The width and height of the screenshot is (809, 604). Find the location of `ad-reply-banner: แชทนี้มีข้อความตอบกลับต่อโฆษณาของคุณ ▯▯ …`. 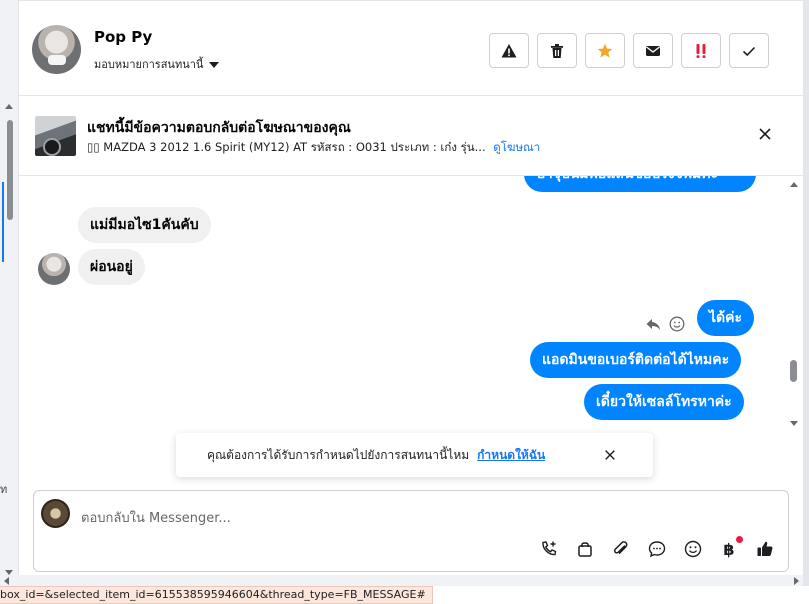

ad-reply-banner: แชทนี้มีข้อความตอบกลับต่อโฆษณาของคุณ ▯▯ … is located at coordinates (411, 136).